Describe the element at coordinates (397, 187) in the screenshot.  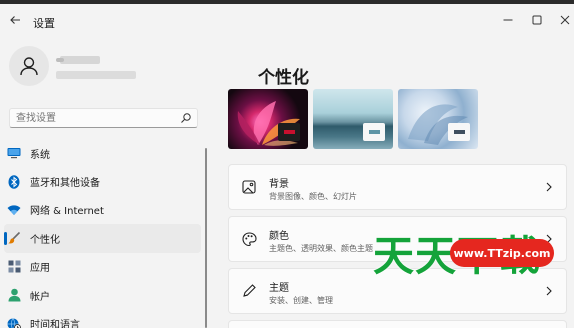
I see `card-background: 背景 背景图像、颜色、幻灯片` at that location.